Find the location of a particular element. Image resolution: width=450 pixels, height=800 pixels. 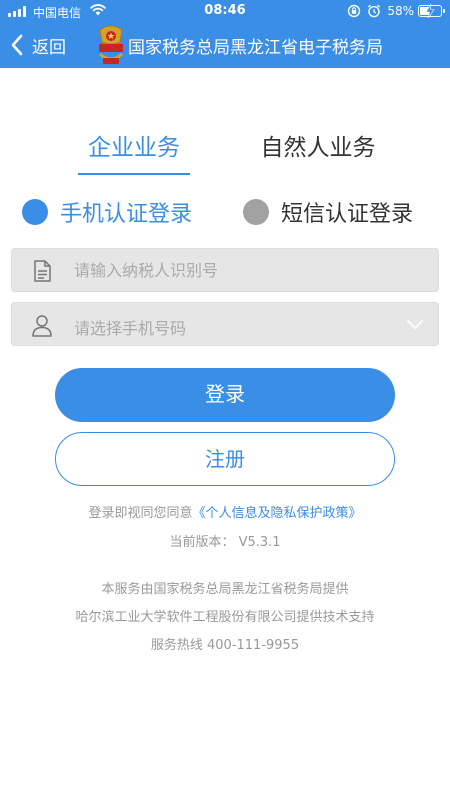

back-chevron-icon is located at coordinates (17, 45).